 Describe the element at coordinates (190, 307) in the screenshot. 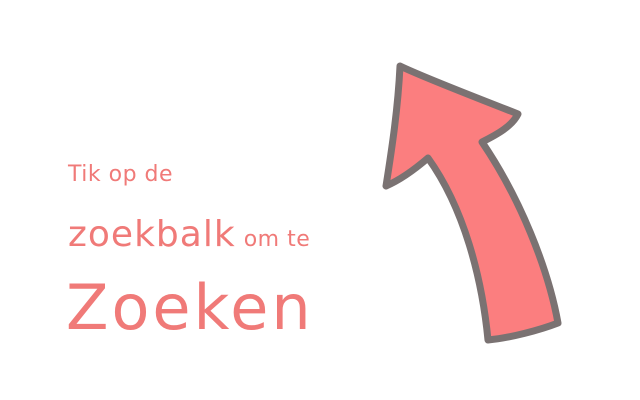

I see `hint-search-word: Zoeken` at that location.